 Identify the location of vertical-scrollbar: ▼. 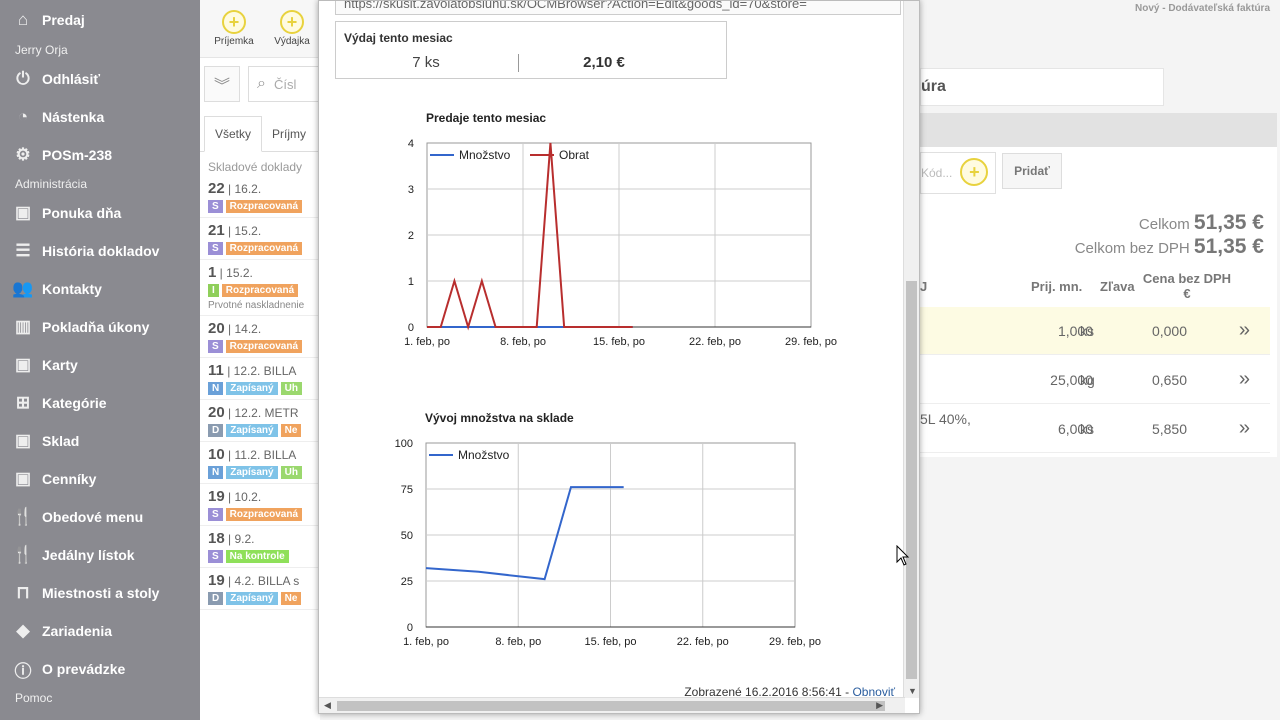
(911, 349).